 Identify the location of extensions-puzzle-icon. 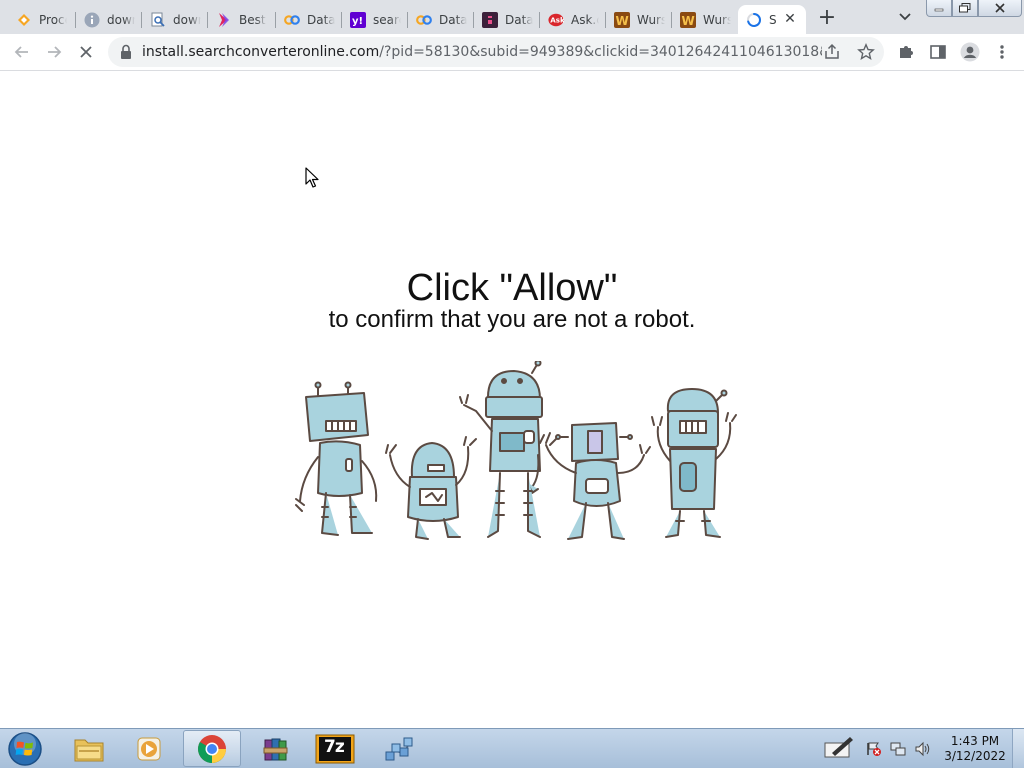
(906, 52).